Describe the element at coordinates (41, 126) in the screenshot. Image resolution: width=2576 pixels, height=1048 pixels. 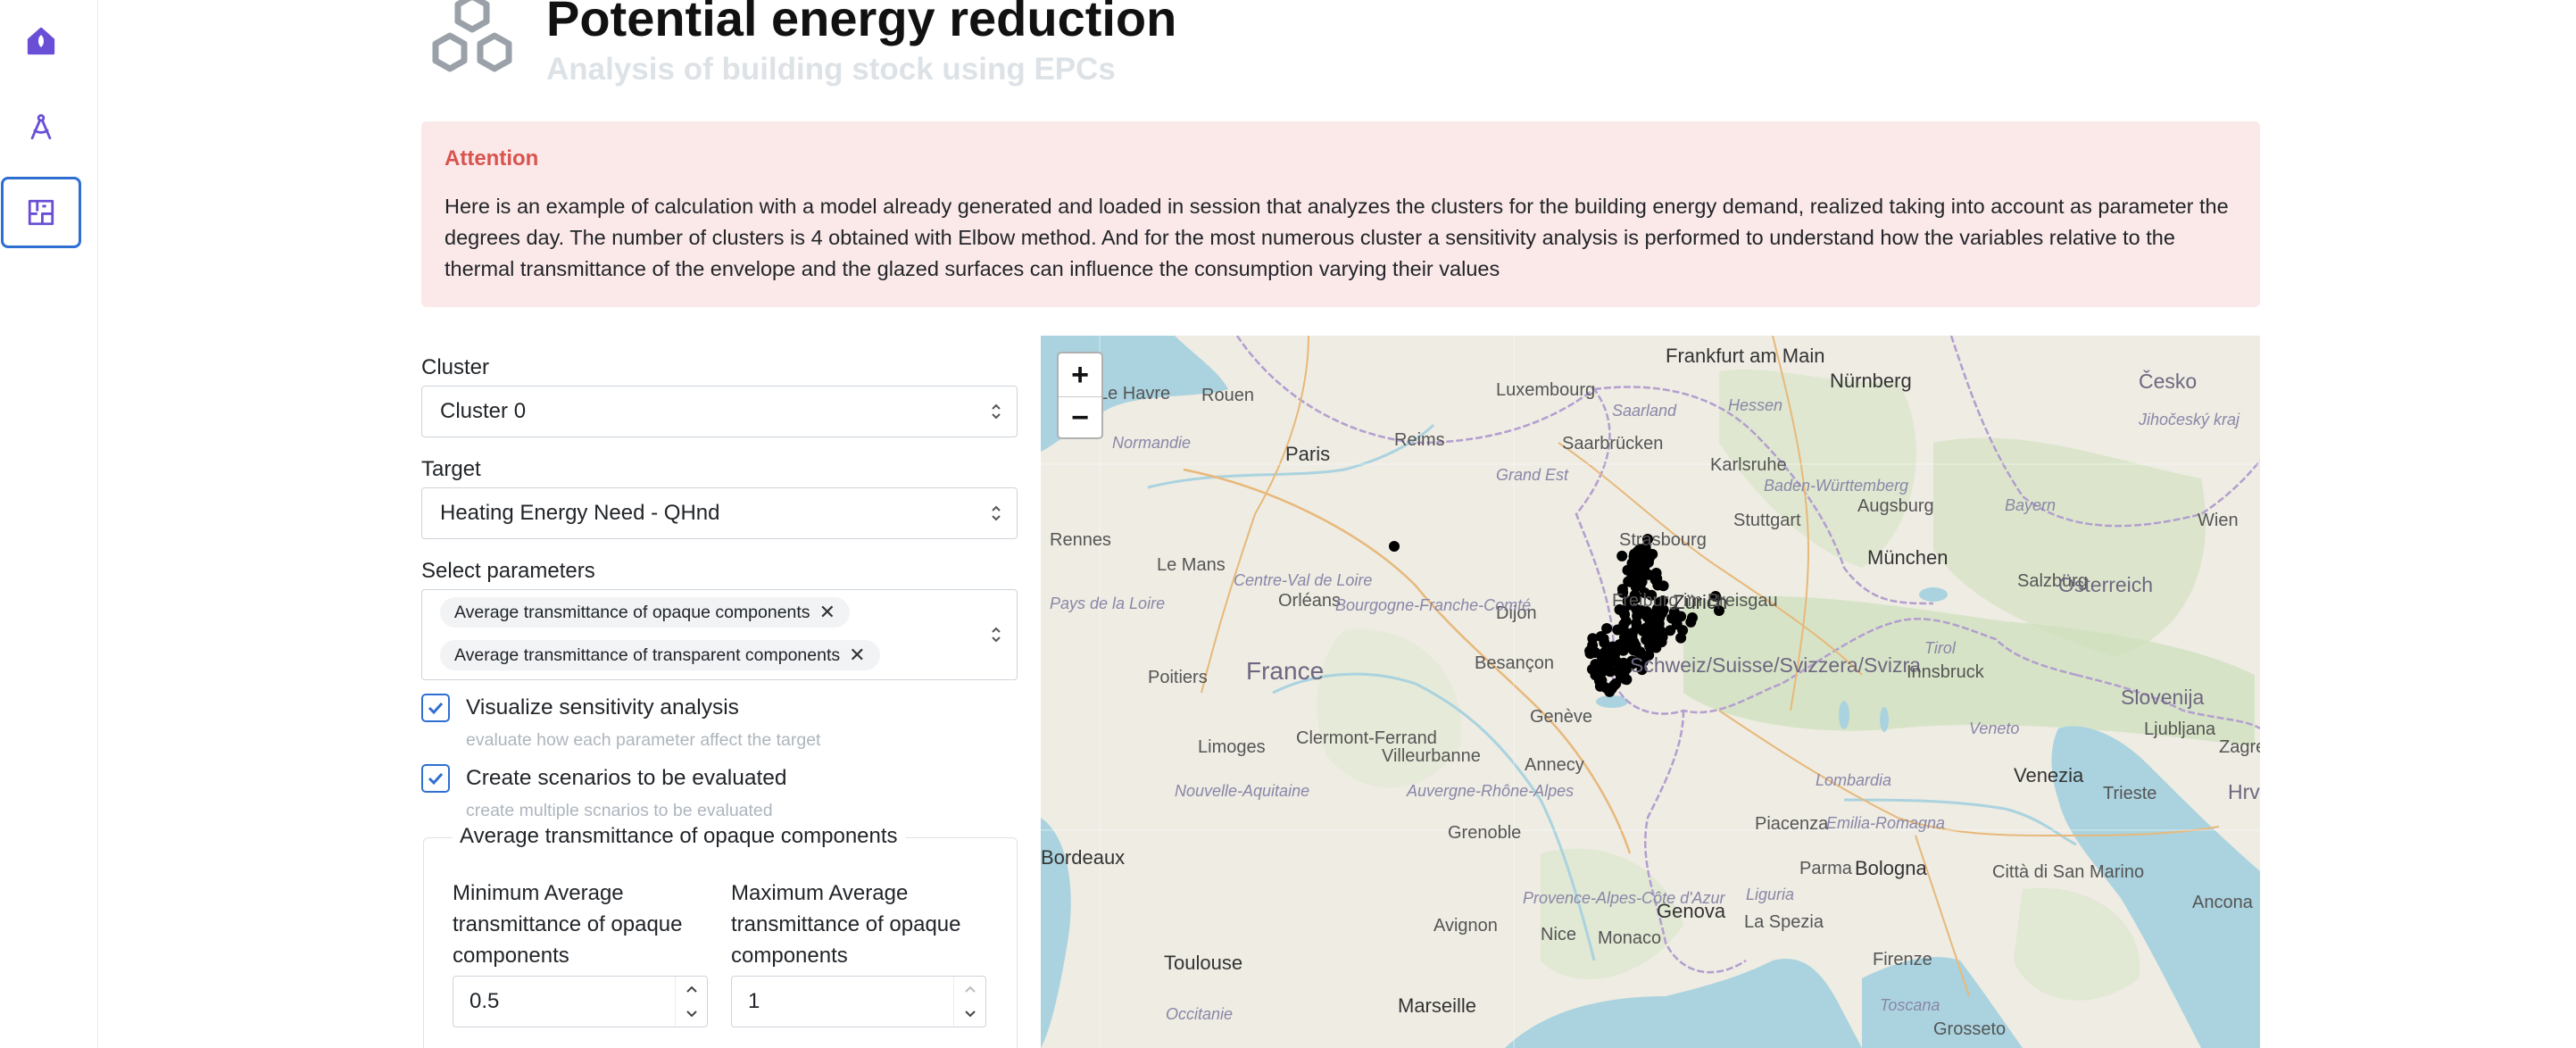
I see `sidebar-item-compass` at that location.